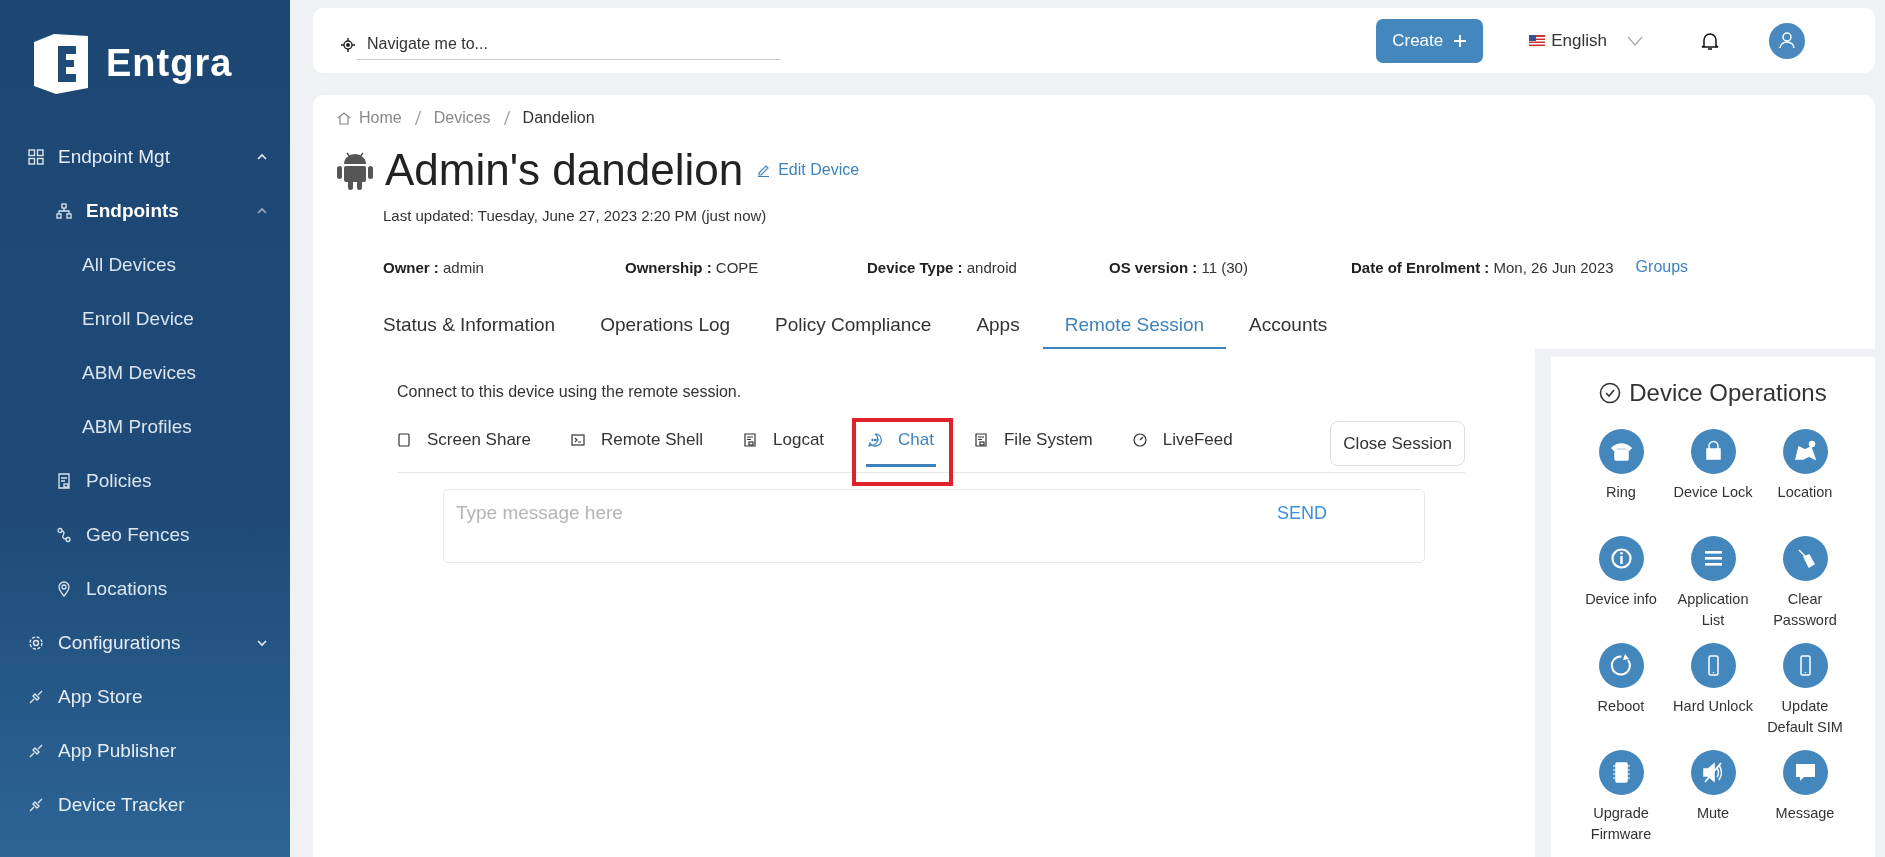 The image size is (1885, 857). What do you see at coordinates (1182, 444) in the screenshot?
I see `tab: LiveFeed` at bounding box center [1182, 444].